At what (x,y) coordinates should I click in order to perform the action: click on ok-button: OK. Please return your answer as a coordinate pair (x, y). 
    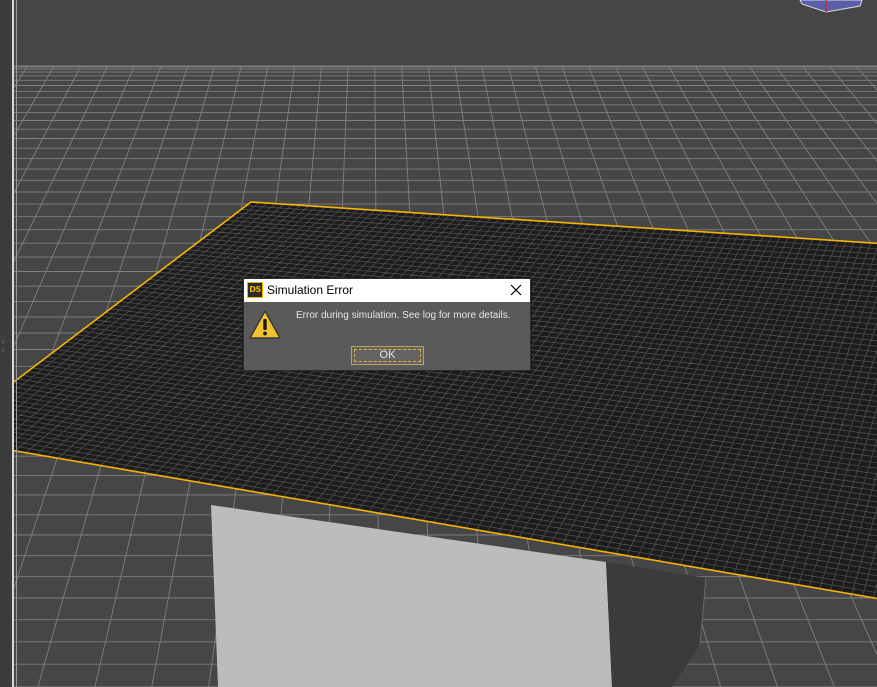
    Looking at the image, I should click on (387, 355).